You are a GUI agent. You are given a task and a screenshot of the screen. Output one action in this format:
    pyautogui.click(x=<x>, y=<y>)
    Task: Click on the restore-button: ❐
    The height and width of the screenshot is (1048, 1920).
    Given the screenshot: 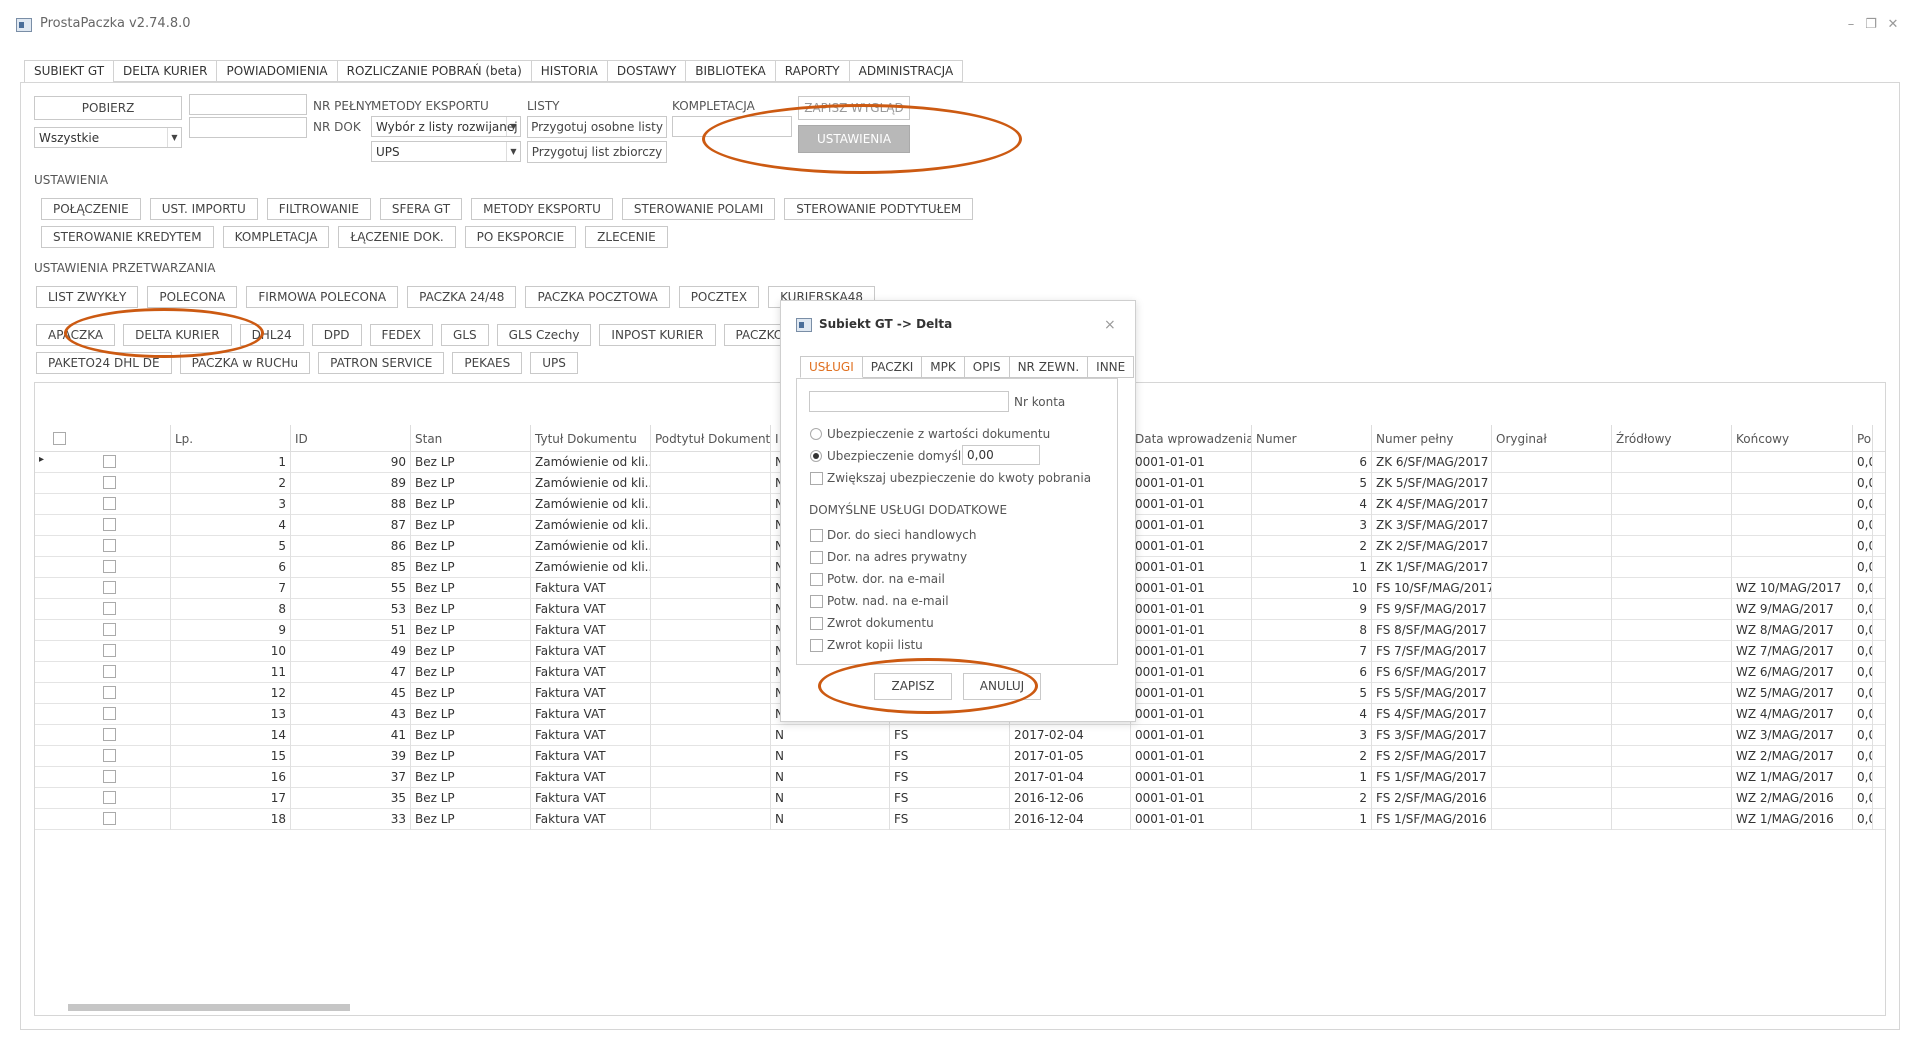 What is the action you would take?
    pyautogui.click(x=1871, y=25)
    